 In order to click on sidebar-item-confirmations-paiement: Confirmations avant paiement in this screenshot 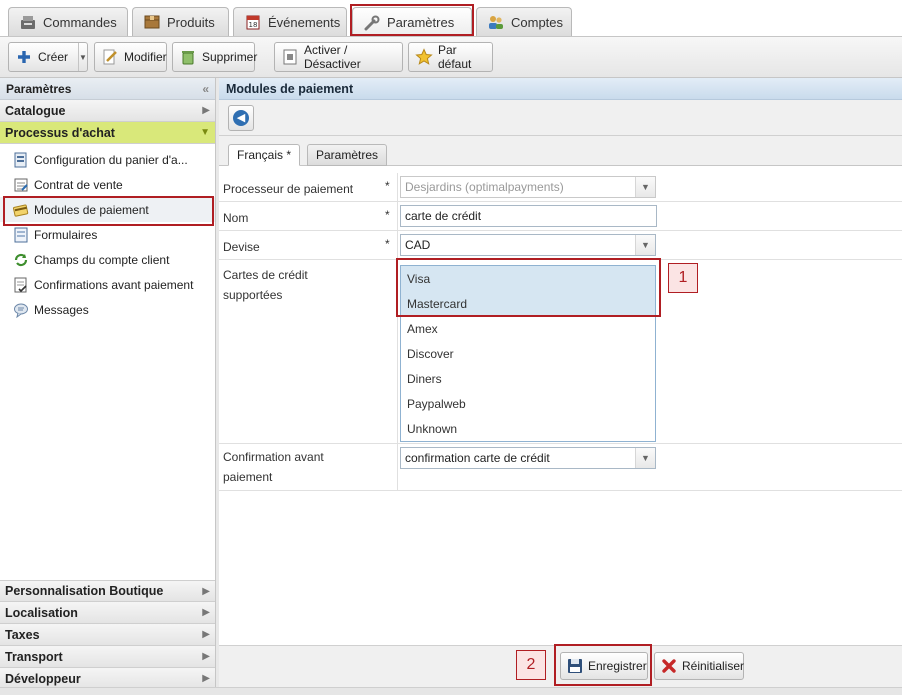, I will do `click(107, 284)`.